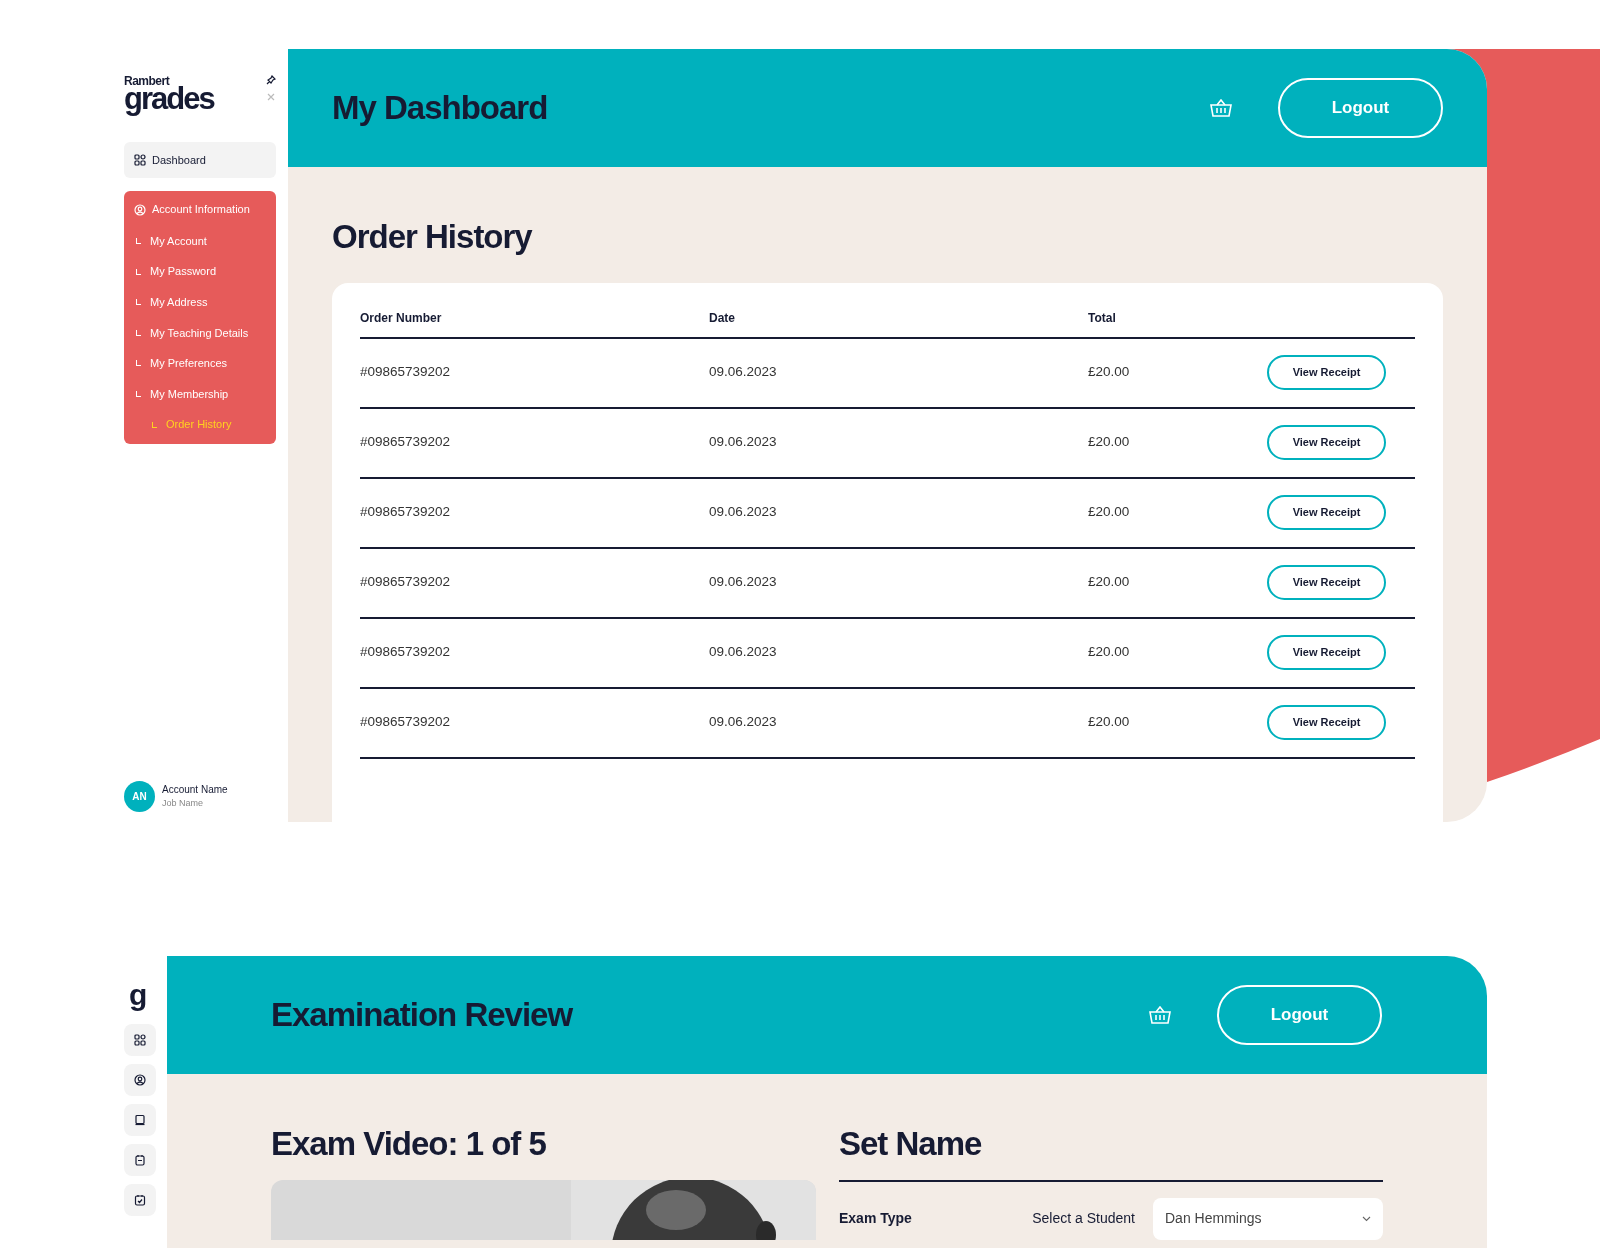 The height and width of the screenshot is (1248, 1600). What do you see at coordinates (875, 1219) in the screenshot?
I see `field-label: Exam Type` at bounding box center [875, 1219].